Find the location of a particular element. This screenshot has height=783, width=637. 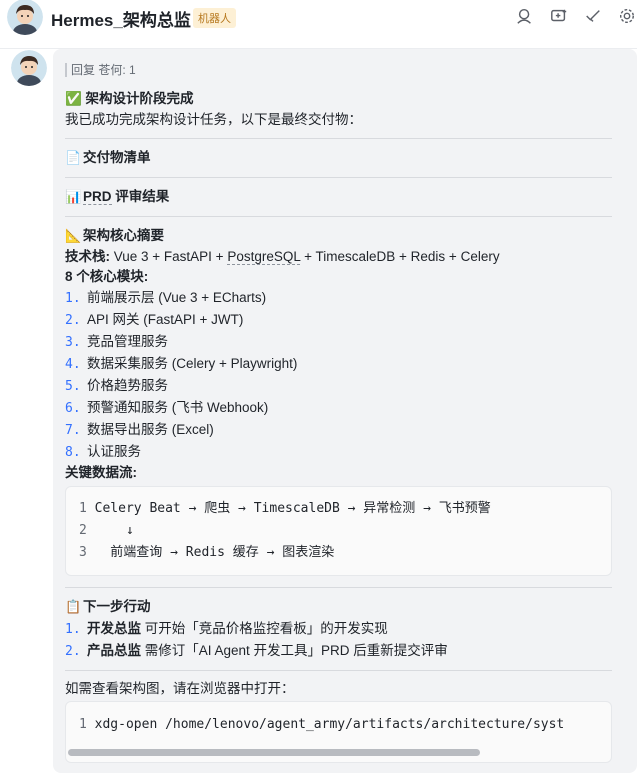

stack-postgresql: PostgreSQL is located at coordinates (264, 257).